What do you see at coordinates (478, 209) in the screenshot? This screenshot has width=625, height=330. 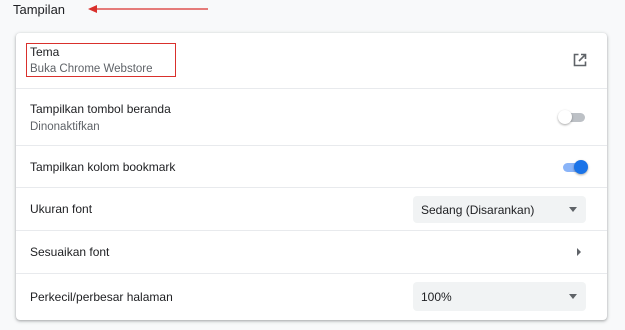 I see `font-size-select-value: Sedang (Disarankan)` at bounding box center [478, 209].